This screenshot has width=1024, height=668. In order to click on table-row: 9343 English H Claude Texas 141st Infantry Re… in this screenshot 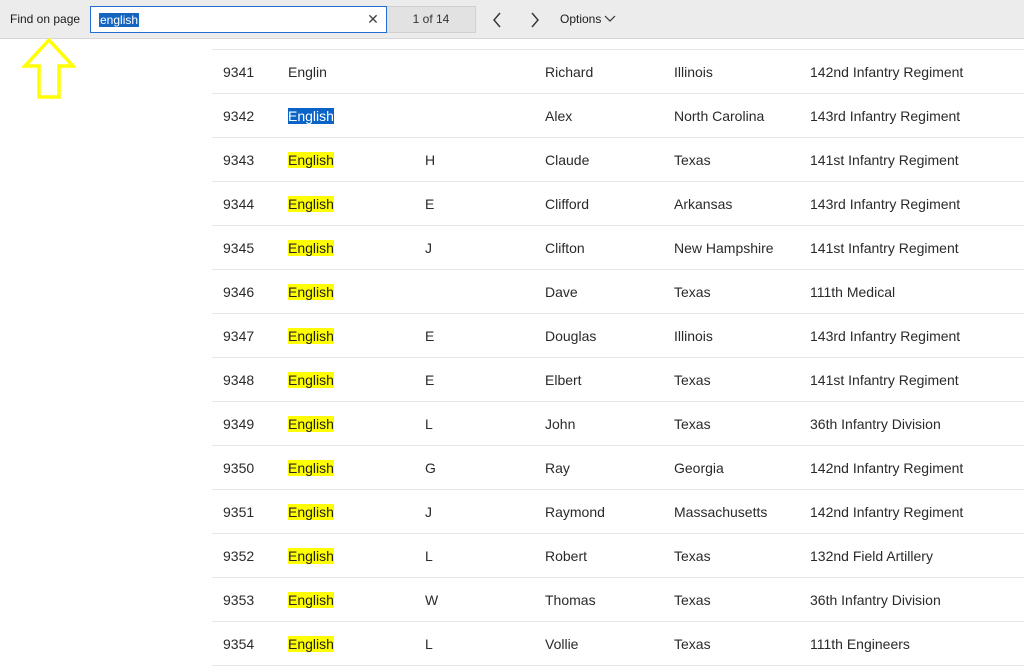, I will do `click(618, 160)`.